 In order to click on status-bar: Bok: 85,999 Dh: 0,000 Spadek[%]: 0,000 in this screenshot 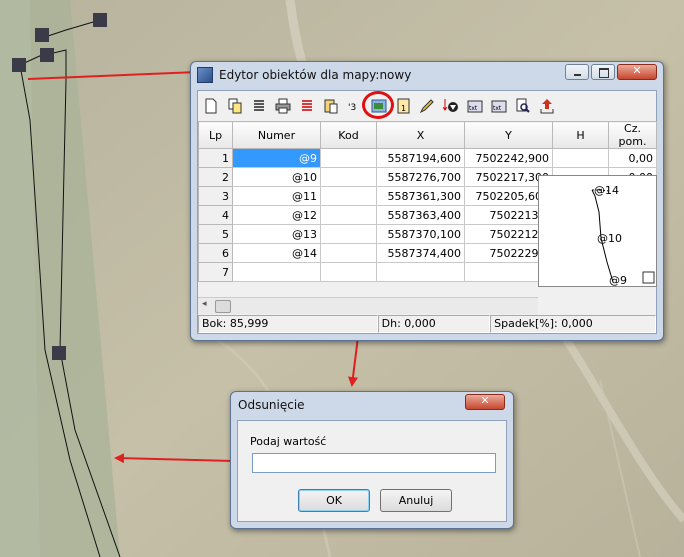, I will do `click(427, 324)`.